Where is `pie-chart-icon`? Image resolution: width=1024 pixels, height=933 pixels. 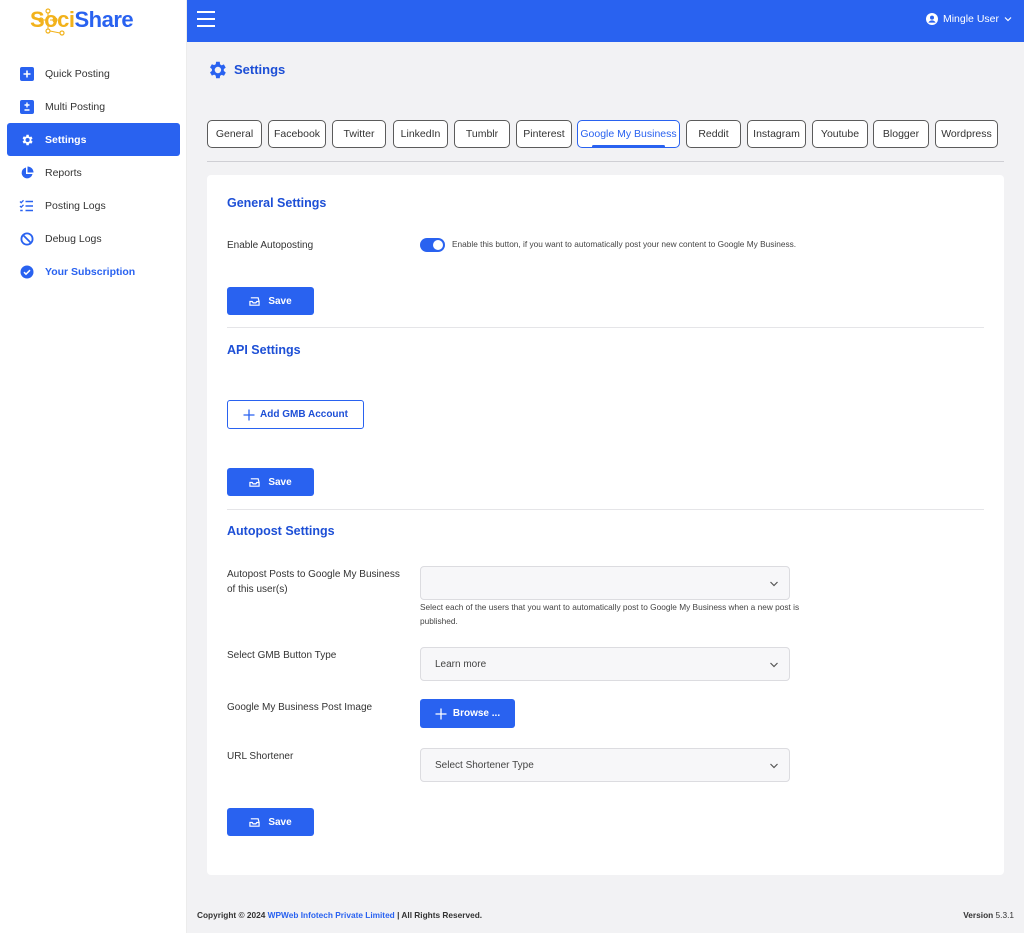
pie-chart-icon is located at coordinates (26, 172).